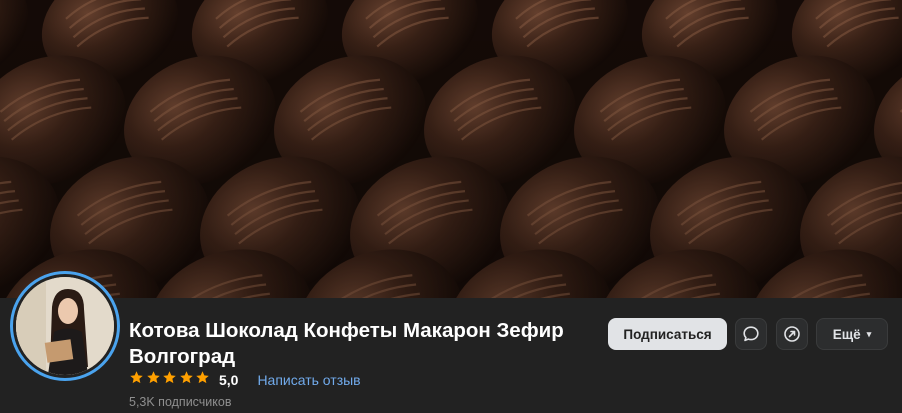  What do you see at coordinates (667, 334) in the screenshot?
I see `subscribe-button: Подписаться` at bounding box center [667, 334].